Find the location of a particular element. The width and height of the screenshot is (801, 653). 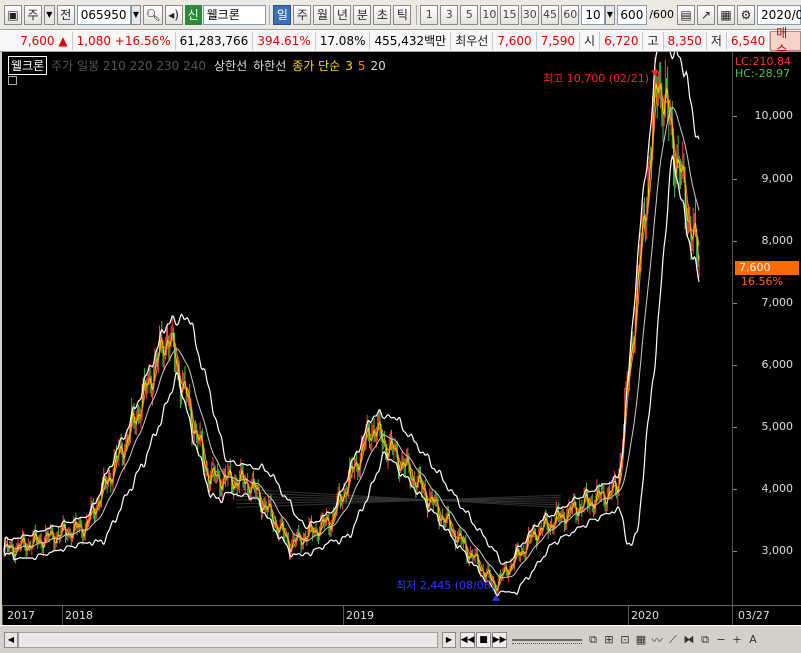

date-input: 2020/03 is located at coordinates (779, 14).